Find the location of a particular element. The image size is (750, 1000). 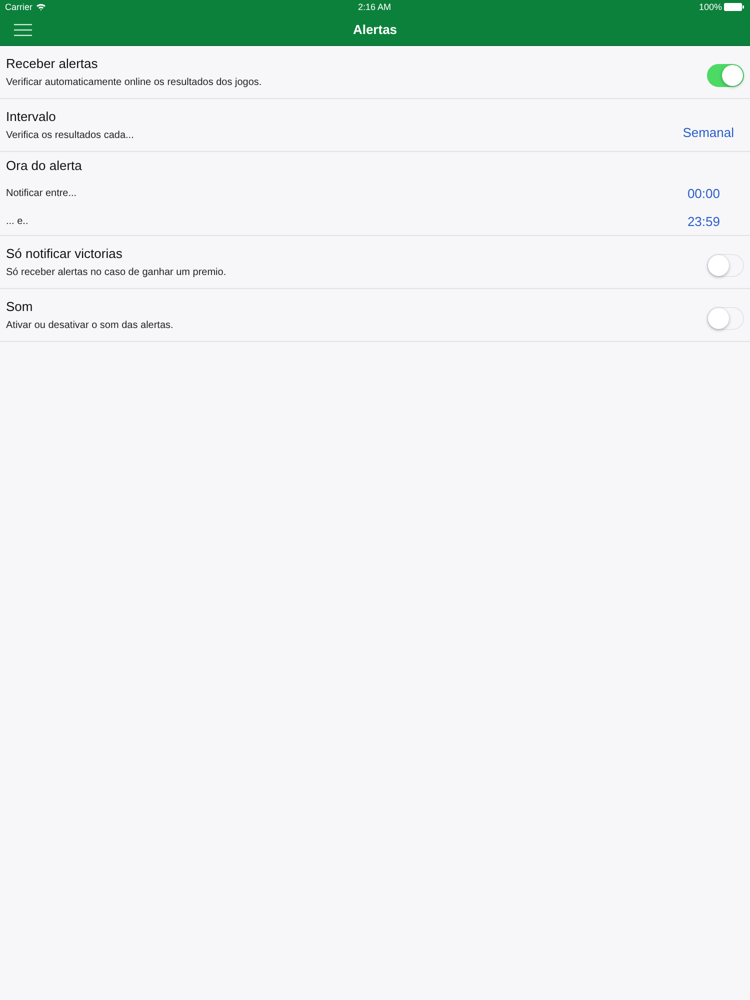

setting-description: Só receber alertas no caso de ganhar um premio. is located at coordinates (117, 272).